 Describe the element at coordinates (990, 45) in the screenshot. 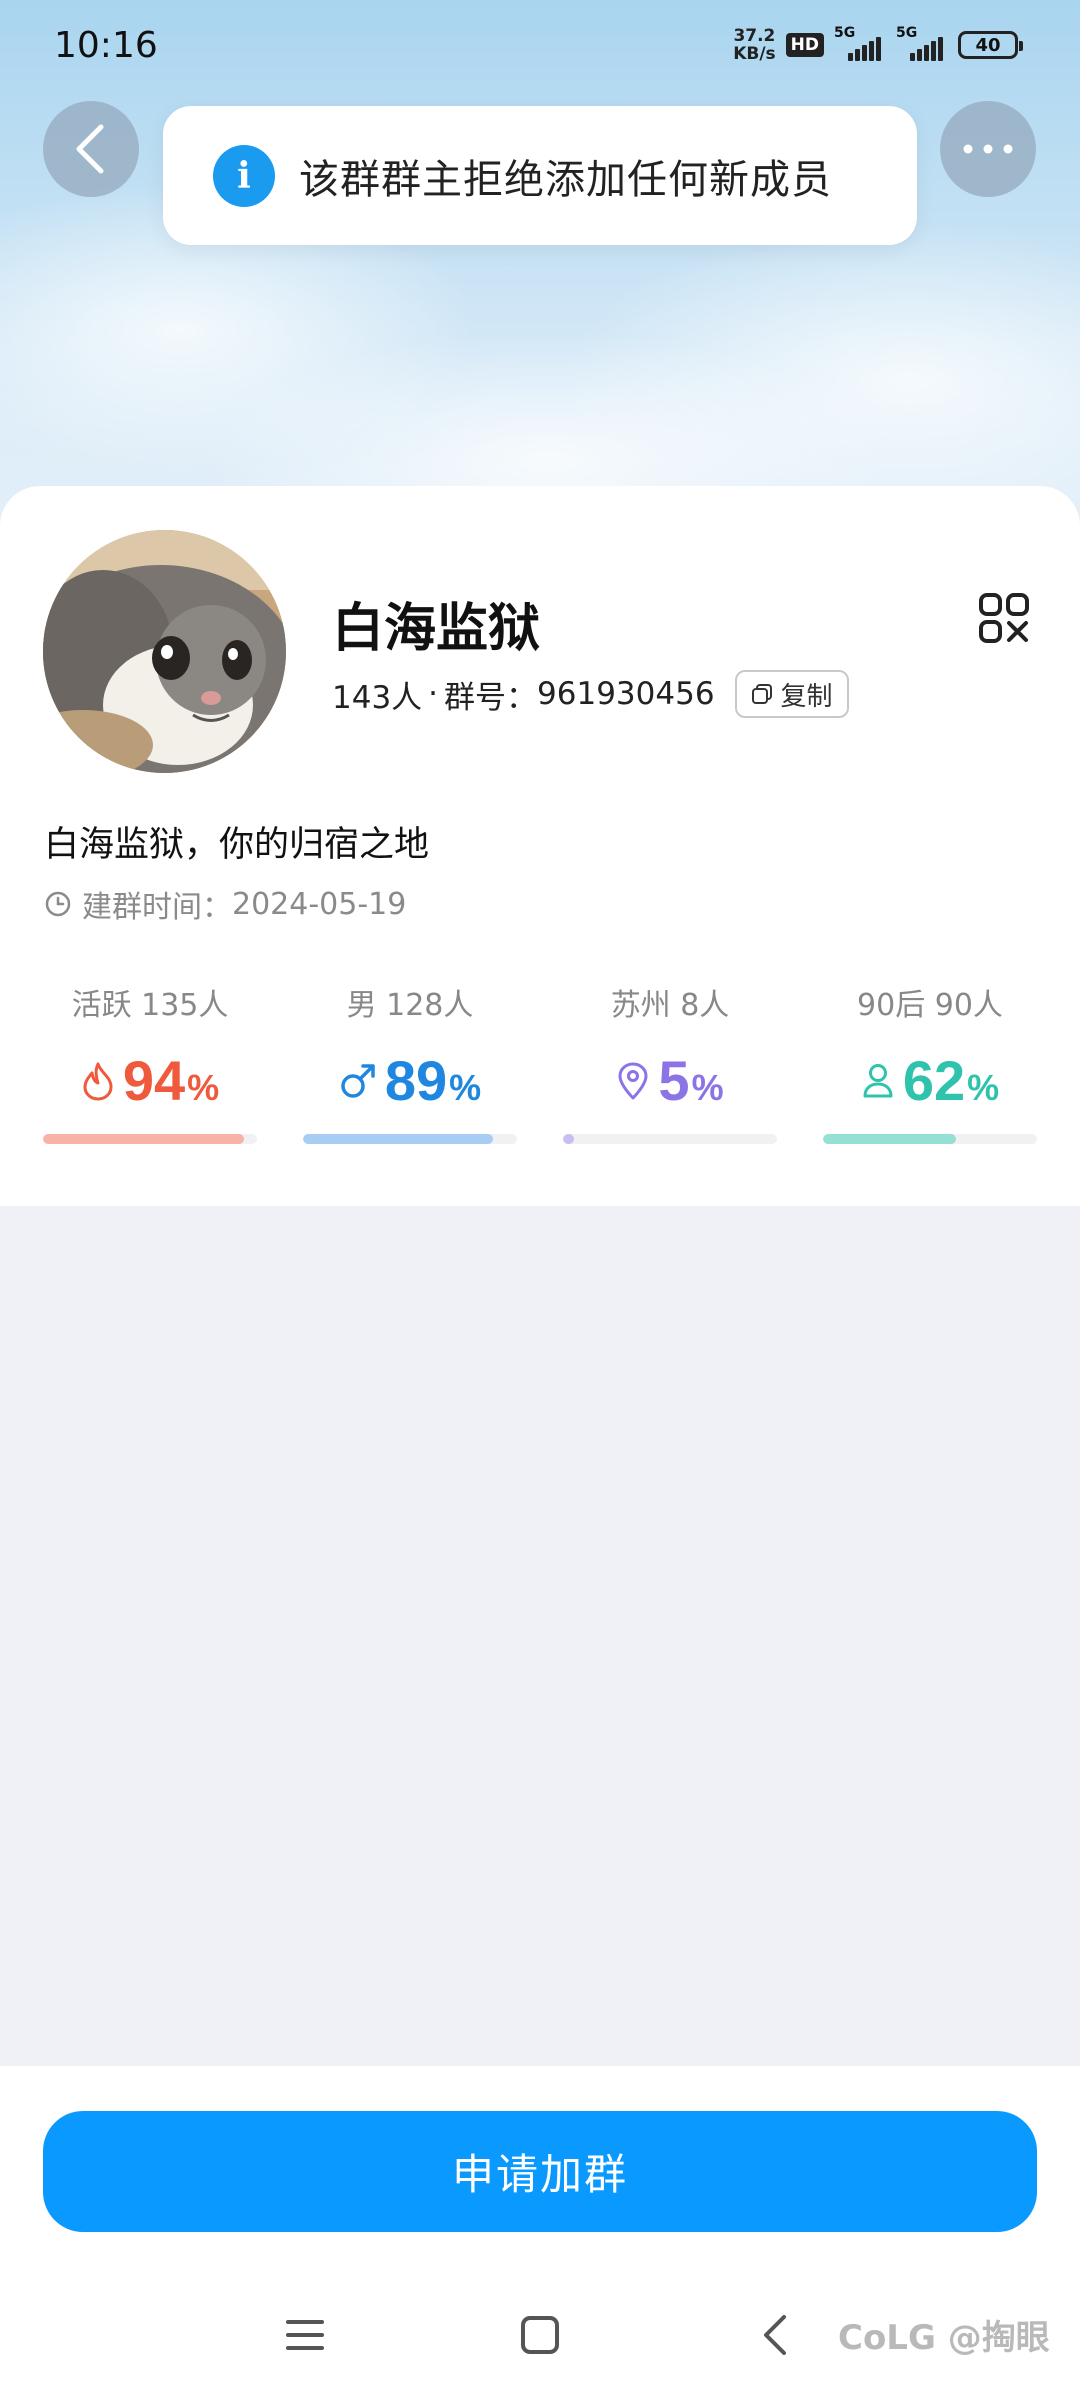

I see `battery-icon: 40` at that location.